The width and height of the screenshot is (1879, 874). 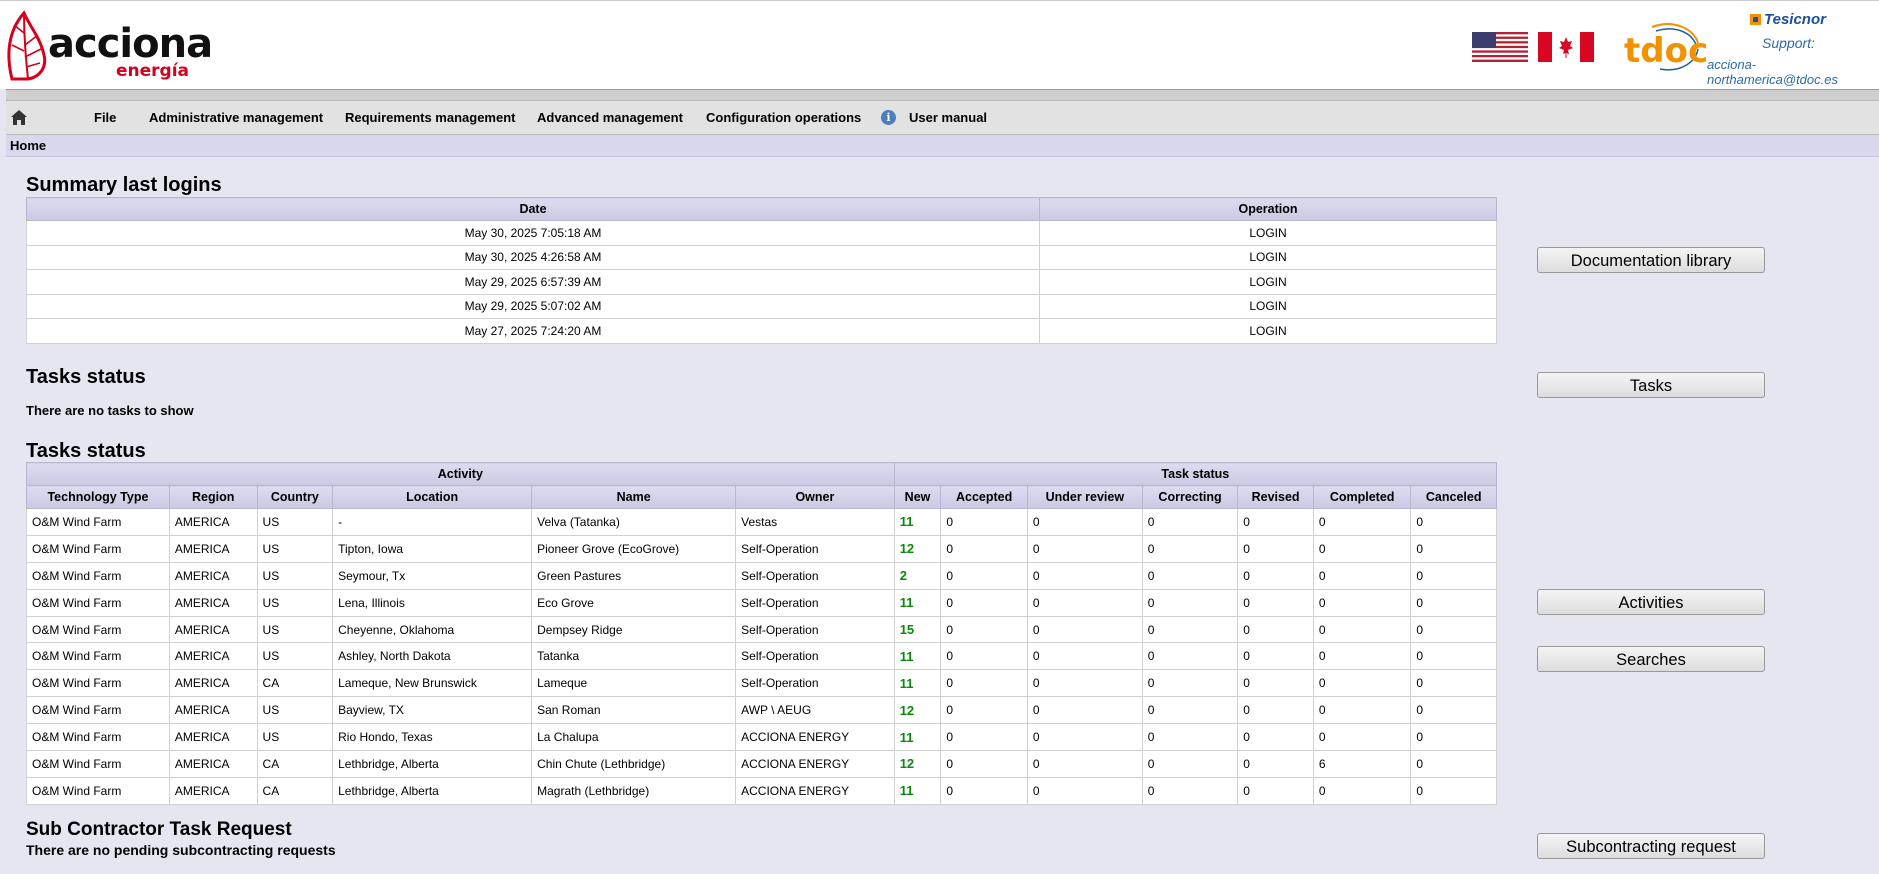 I want to click on tasks-button: Tasks, so click(x=1651, y=385).